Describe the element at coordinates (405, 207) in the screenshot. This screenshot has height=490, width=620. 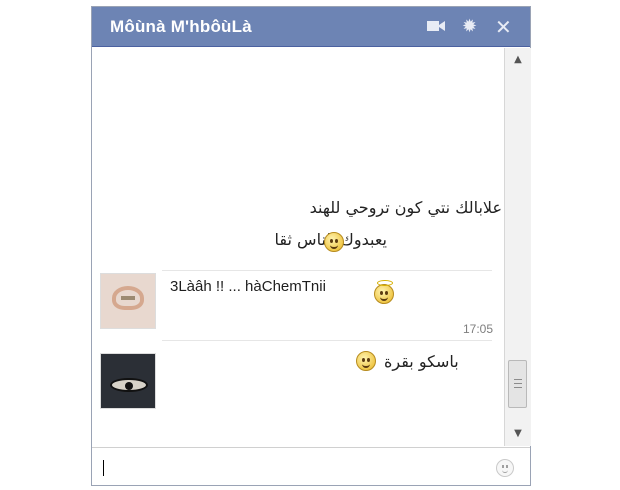
I see `message-line: علابالك نتي كون تروحي للهند` at that location.